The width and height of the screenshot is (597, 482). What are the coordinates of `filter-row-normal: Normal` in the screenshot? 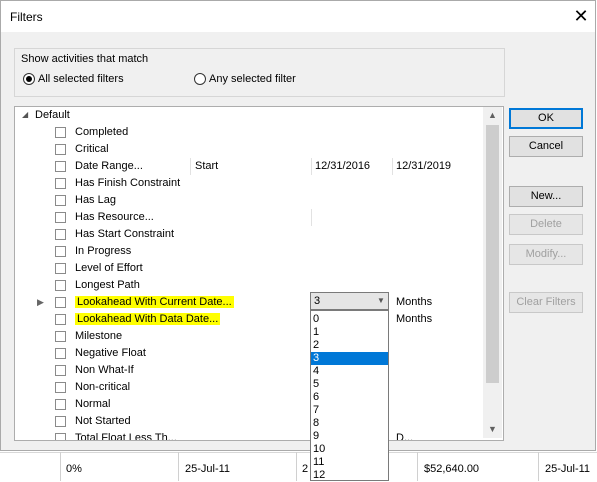 It's located at (249, 404).